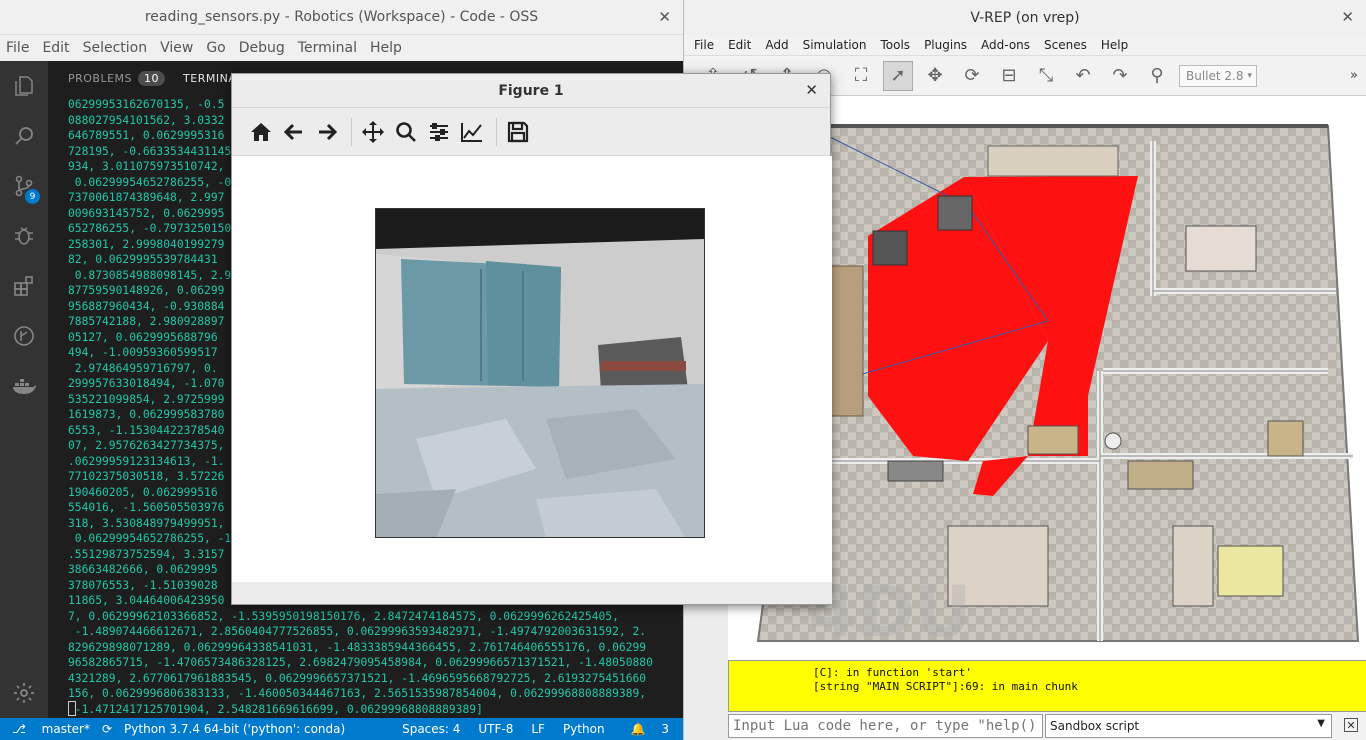  I want to click on fit-to-view-icon: ⛶, so click(861, 76).